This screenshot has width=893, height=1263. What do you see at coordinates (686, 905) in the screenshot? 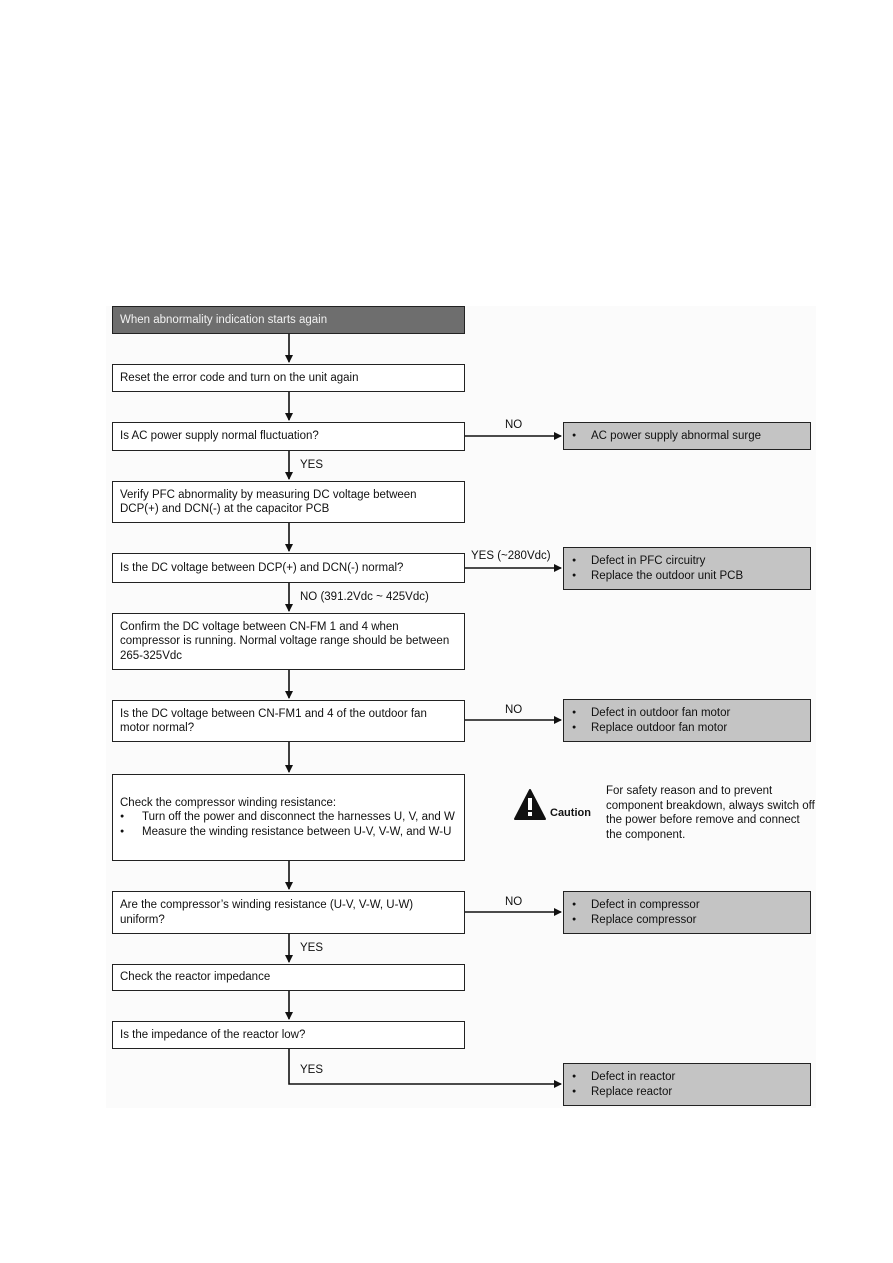
I see `bullet-item: Defect in compressor` at bounding box center [686, 905].